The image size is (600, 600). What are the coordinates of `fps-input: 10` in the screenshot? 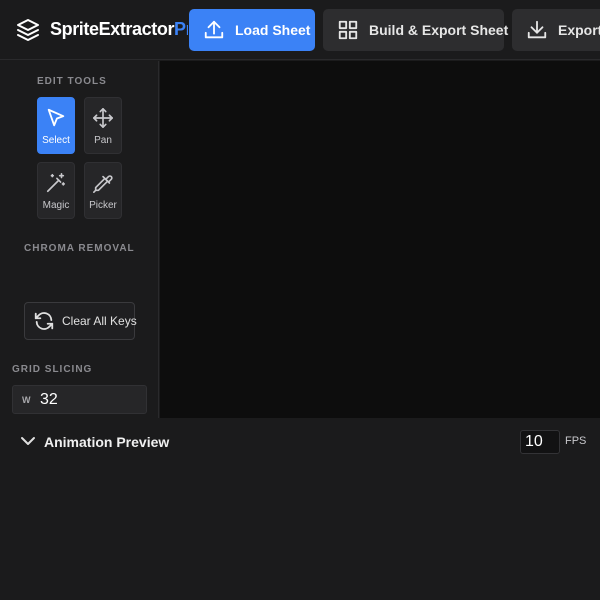 It's located at (540, 442).